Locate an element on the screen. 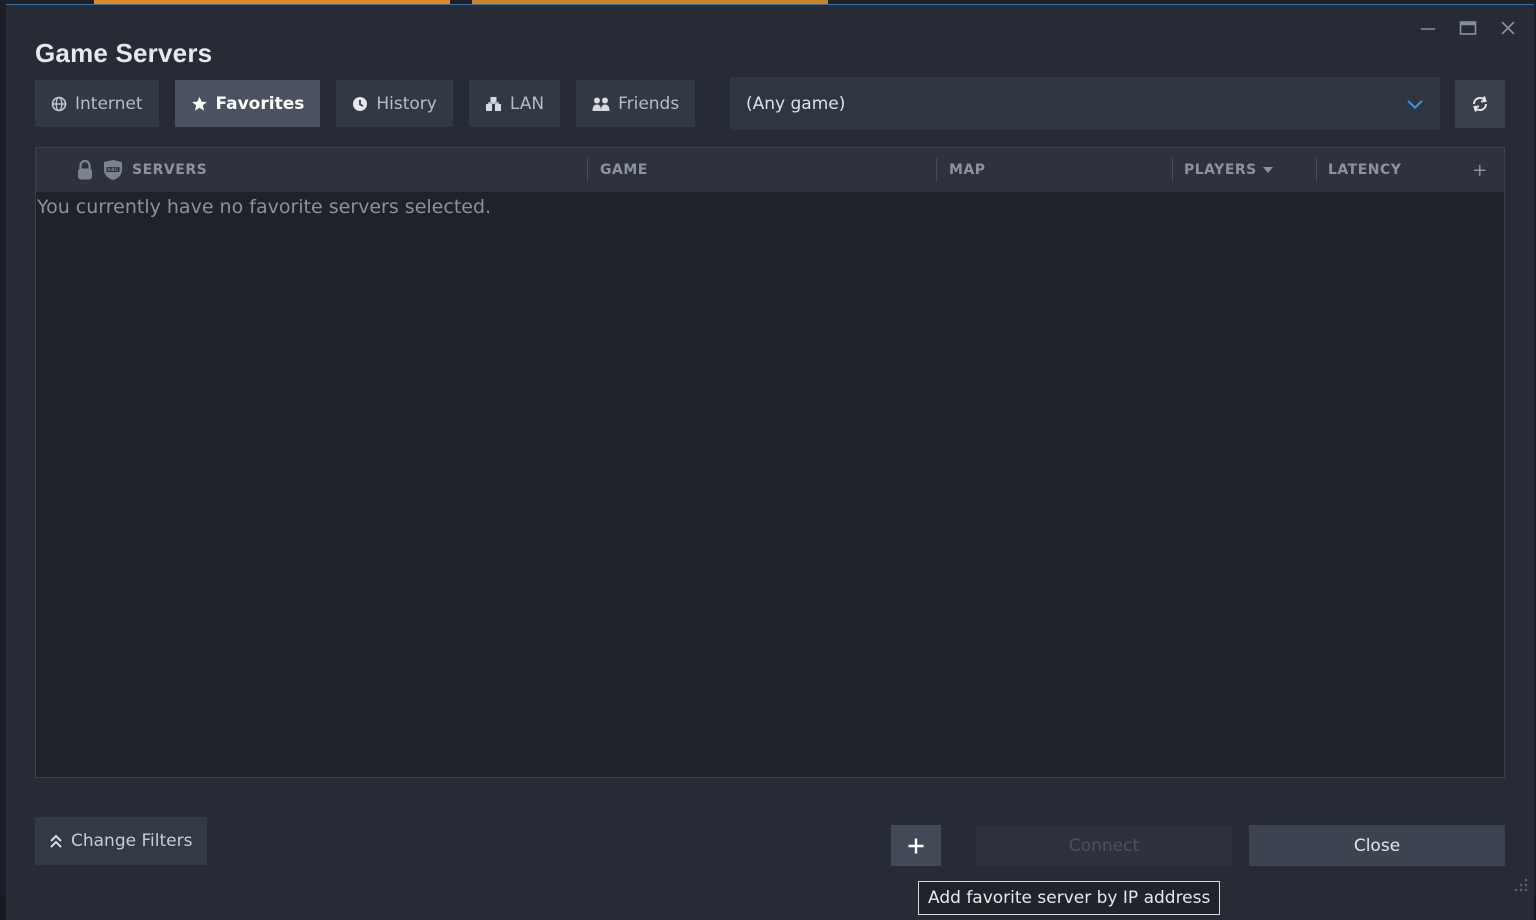 The image size is (1536, 920). connect-button: Connect is located at coordinates (1104, 845).